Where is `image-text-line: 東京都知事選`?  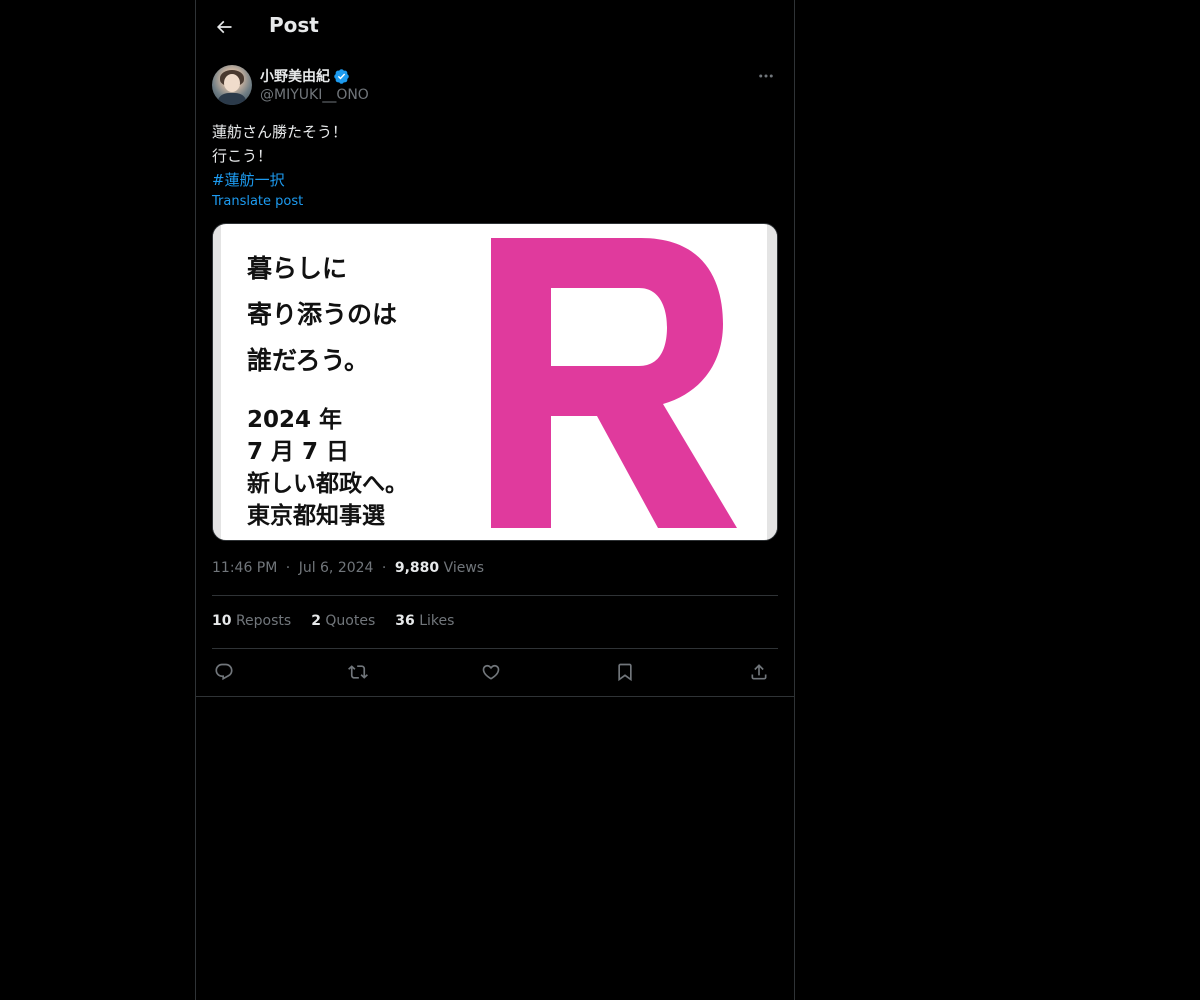 image-text-line: 東京都知事選 is located at coordinates (316, 516).